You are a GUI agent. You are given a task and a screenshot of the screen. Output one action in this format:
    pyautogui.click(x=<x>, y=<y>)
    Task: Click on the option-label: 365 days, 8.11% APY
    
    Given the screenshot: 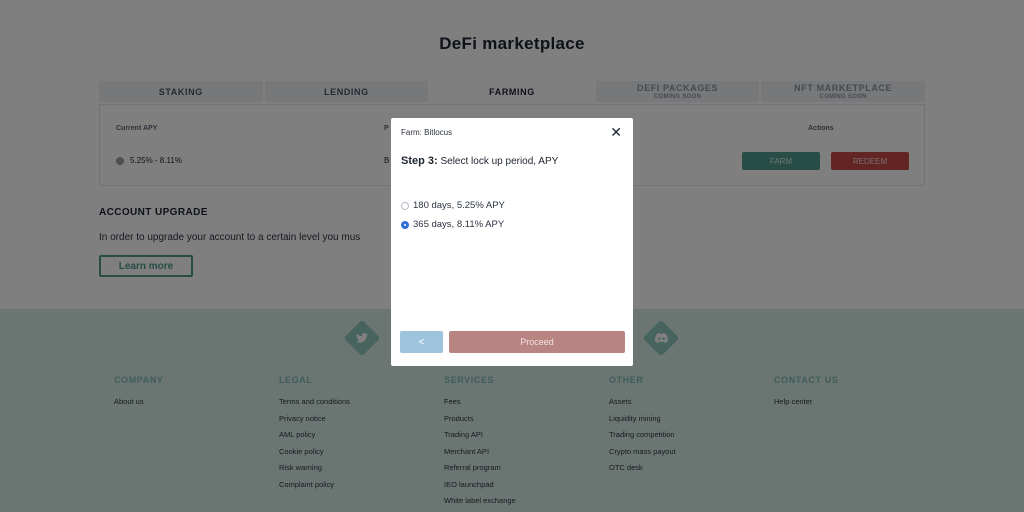 What is the action you would take?
    pyautogui.click(x=459, y=224)
    